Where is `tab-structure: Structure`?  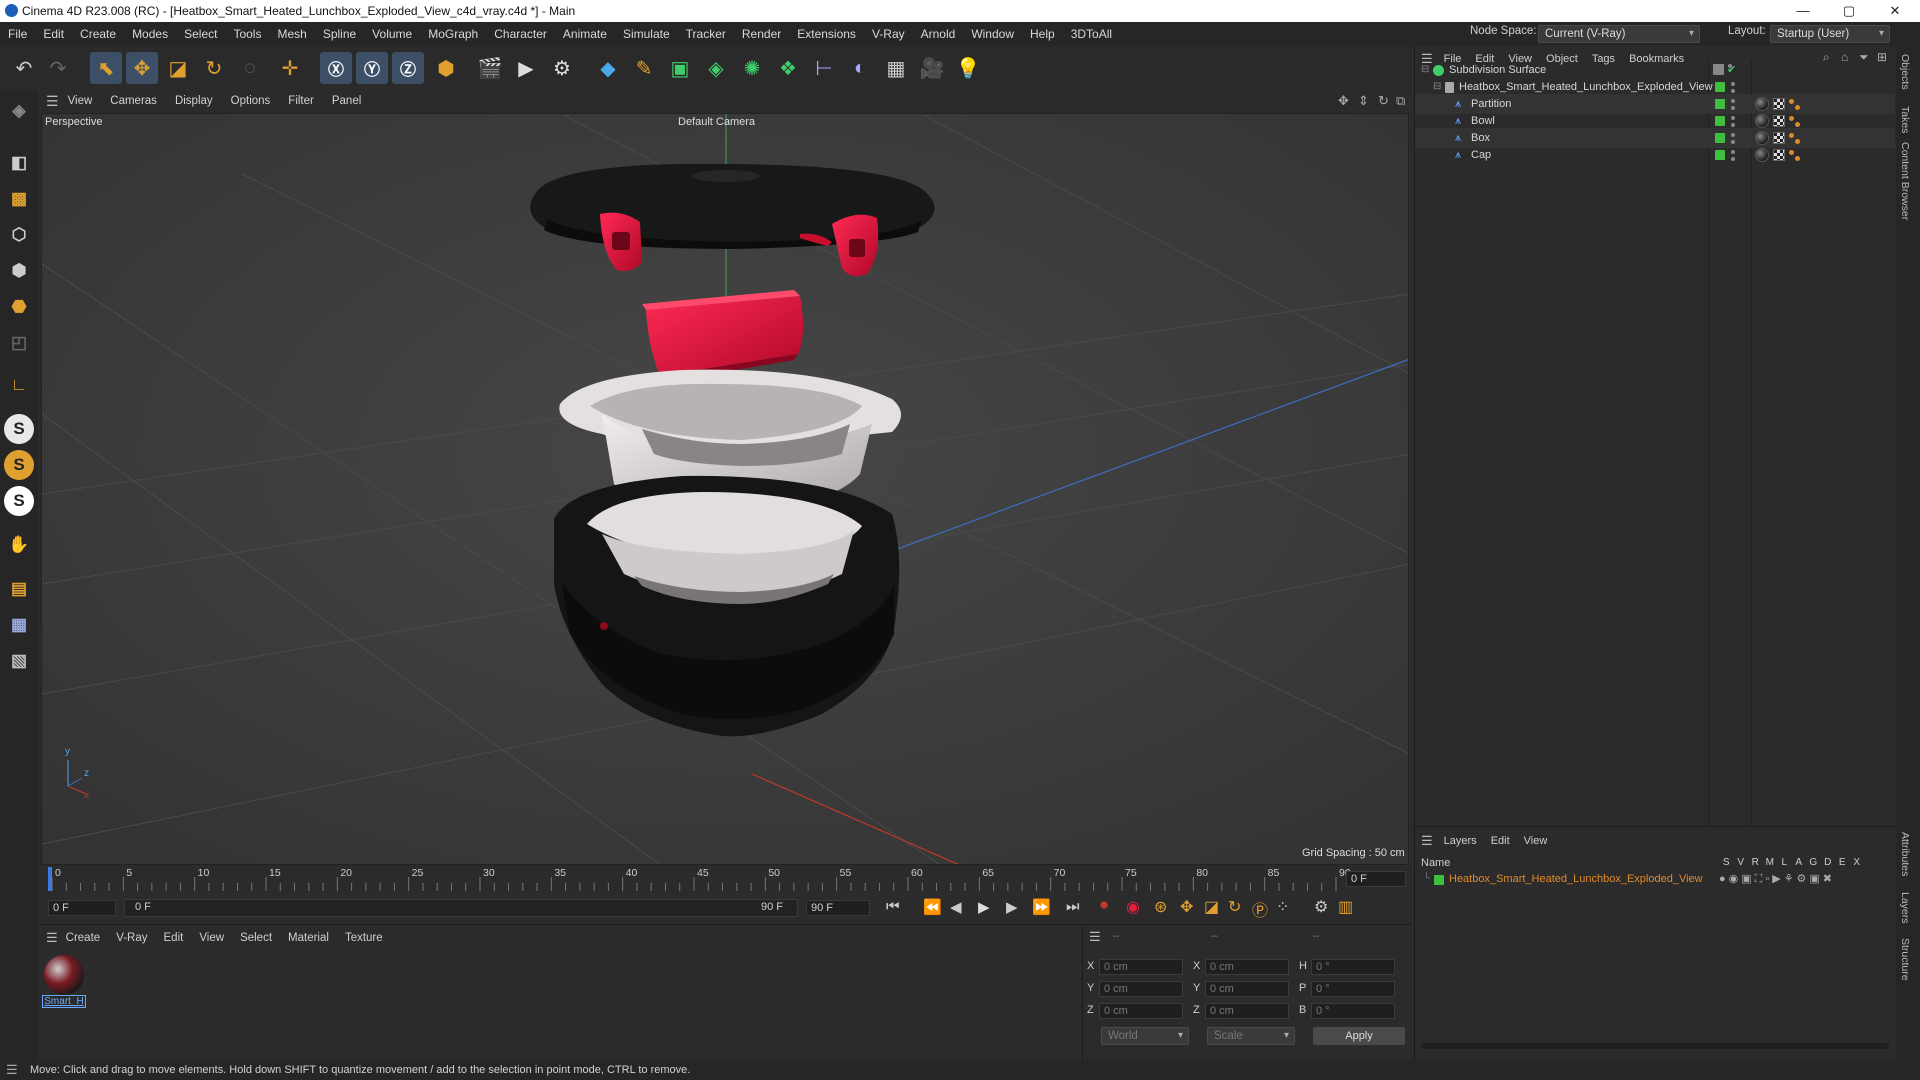
tab-structure: Structure is located at coordinates (1905, 959).